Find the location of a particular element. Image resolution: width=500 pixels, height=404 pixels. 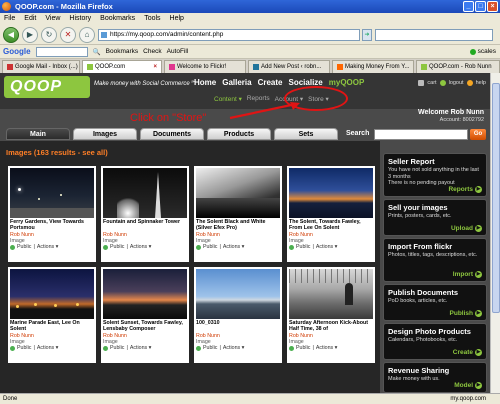

browser-search-input is located at coordinates (434, 35).